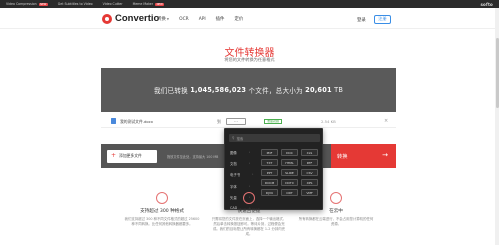 This screenshot has height=245, width=499. What do you see at coordinates (309, 172) in the screenshot?
I see `format-option: CSV` at bounding box center [309, 172].